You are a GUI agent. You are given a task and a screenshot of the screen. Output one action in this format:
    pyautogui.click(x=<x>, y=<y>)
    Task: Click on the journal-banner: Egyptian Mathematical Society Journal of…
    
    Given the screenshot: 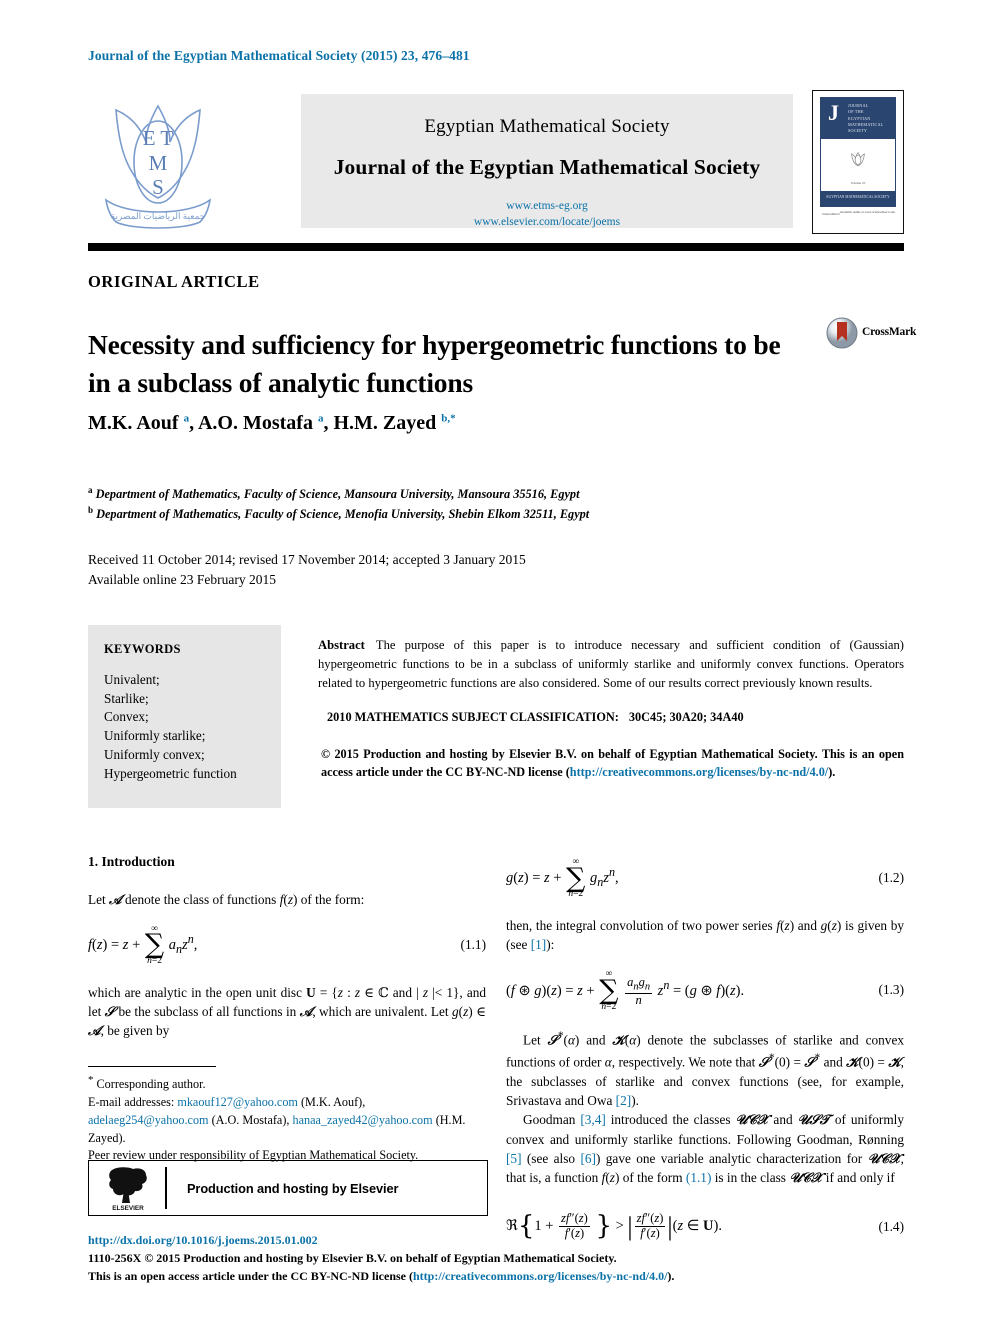 What is the action you would take?
    pyautogui.click(x=547, y=161)
    